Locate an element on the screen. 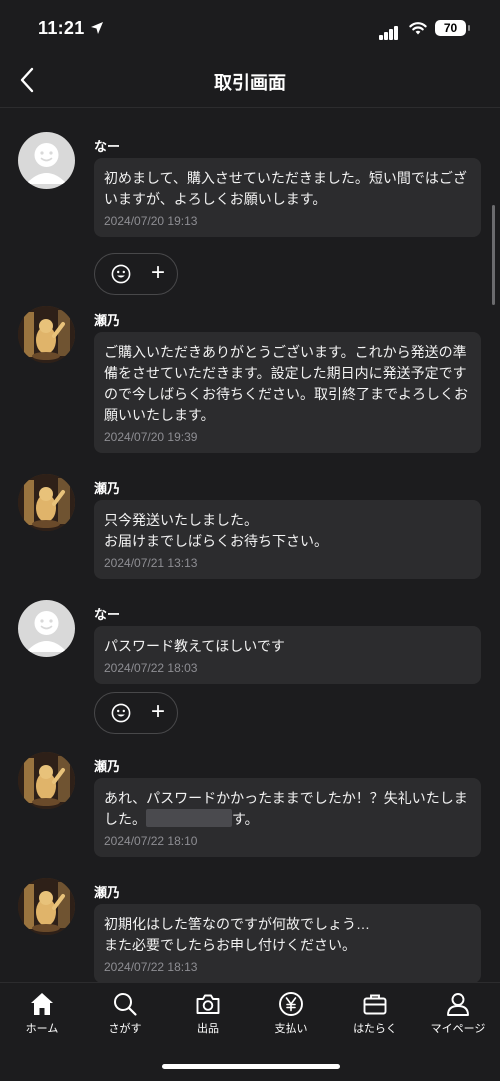  camera-icon is located at coordinates (208, 1004).